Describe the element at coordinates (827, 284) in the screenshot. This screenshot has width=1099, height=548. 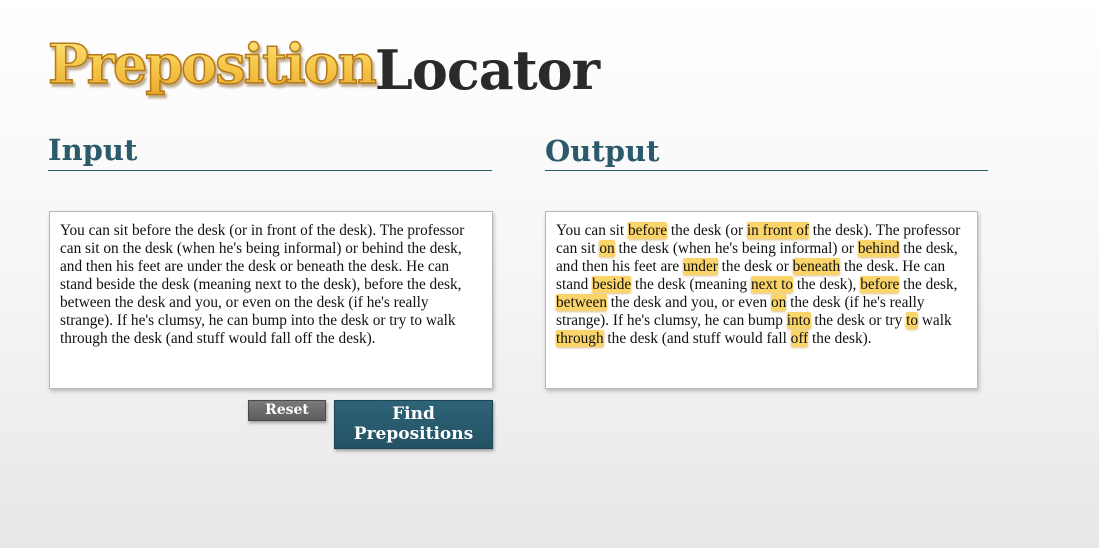
I see `output-text-segment: the desk),` at that location.